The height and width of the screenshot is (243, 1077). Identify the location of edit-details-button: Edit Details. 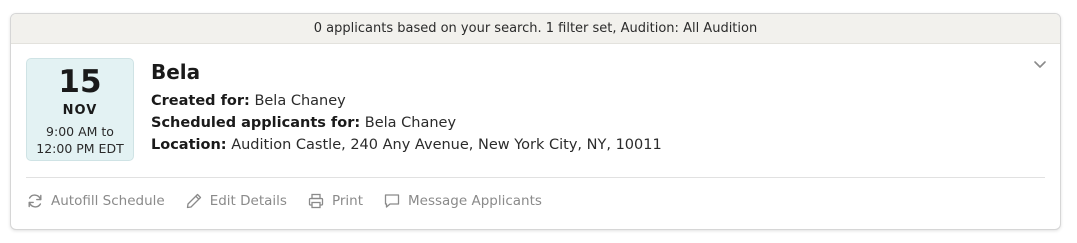
(236, 201).